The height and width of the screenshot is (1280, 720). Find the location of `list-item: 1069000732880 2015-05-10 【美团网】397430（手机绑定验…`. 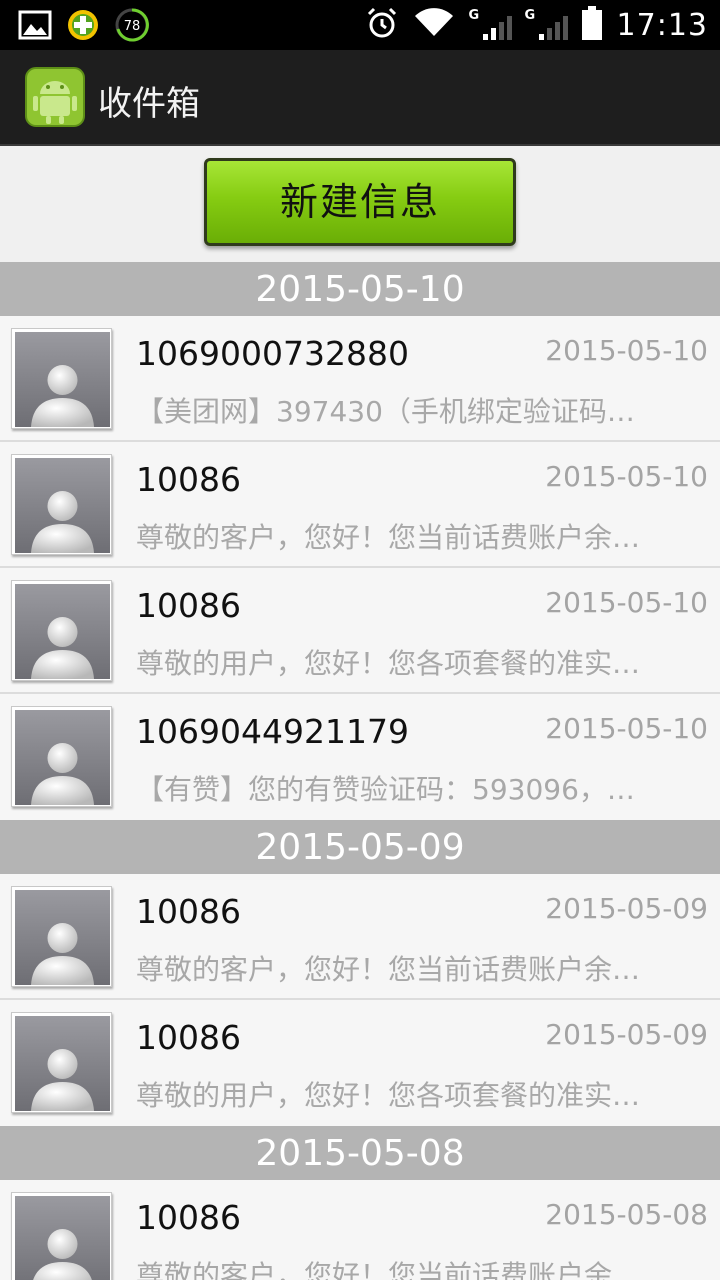

list-item: 1069000732880 2015-05-10 【美团网】397430（手机绑定验… is located at coordinates (360, 379).